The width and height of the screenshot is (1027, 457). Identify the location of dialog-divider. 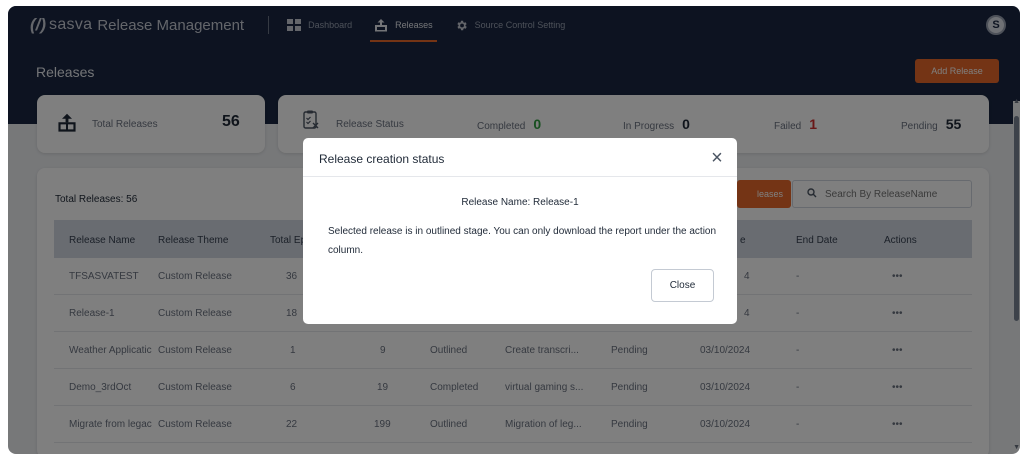
(520, 176).